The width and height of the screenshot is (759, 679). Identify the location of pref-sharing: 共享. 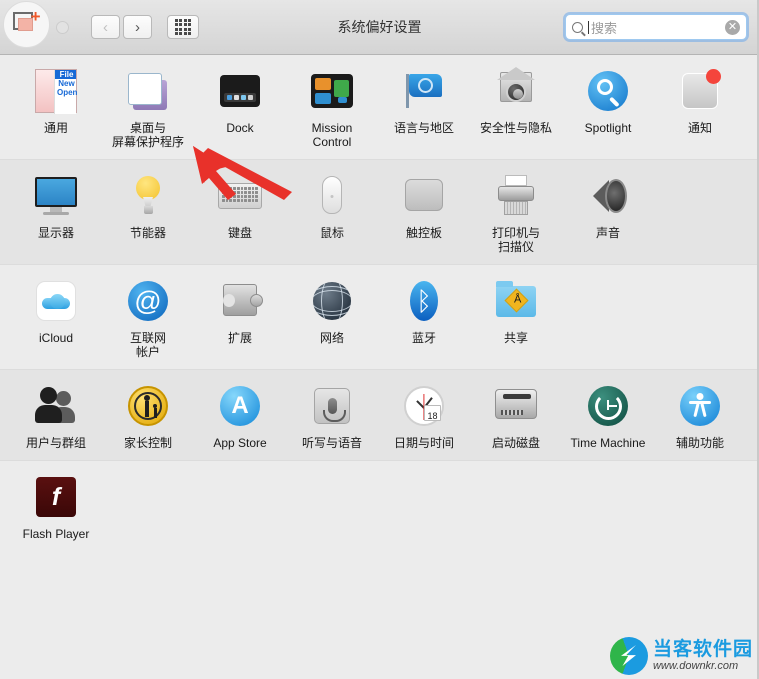
(516, 318).